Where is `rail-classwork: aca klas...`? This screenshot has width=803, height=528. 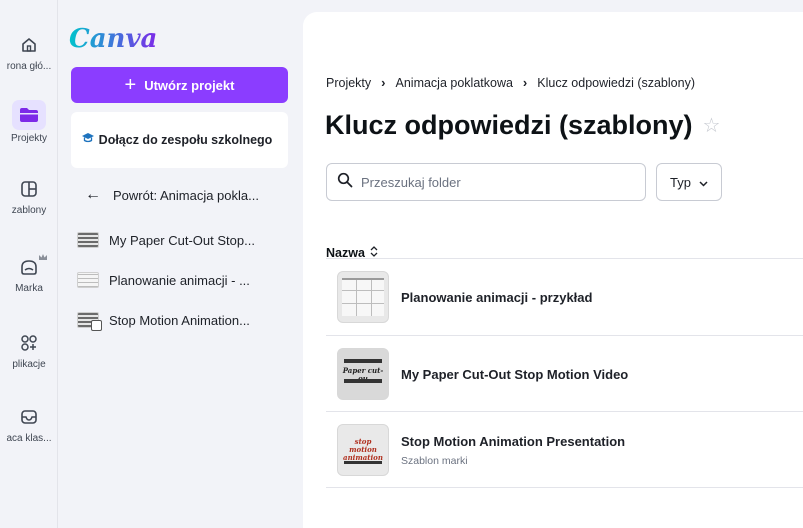
rail-classwork: aca klas... is located at coordinates (29, 424).